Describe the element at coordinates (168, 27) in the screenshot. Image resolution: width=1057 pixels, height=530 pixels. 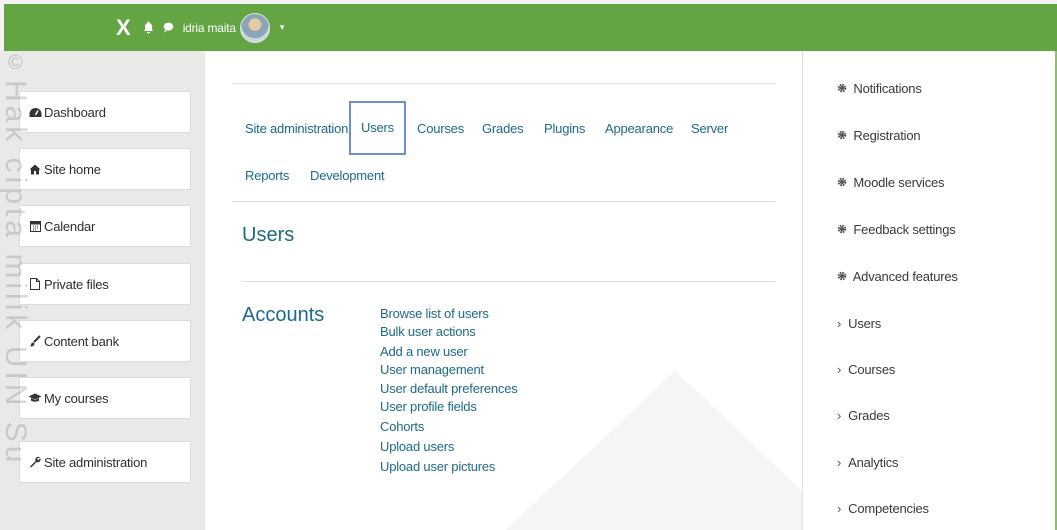
I see `chat-icon` at that location.